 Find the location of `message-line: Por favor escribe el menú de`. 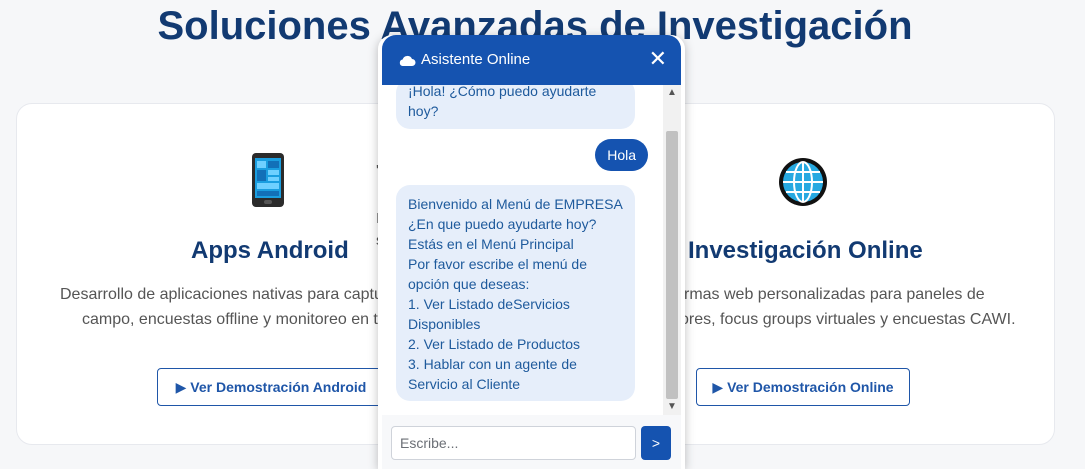

message-line: Por favor escribe el menú de is located at coordinates (497, 264).